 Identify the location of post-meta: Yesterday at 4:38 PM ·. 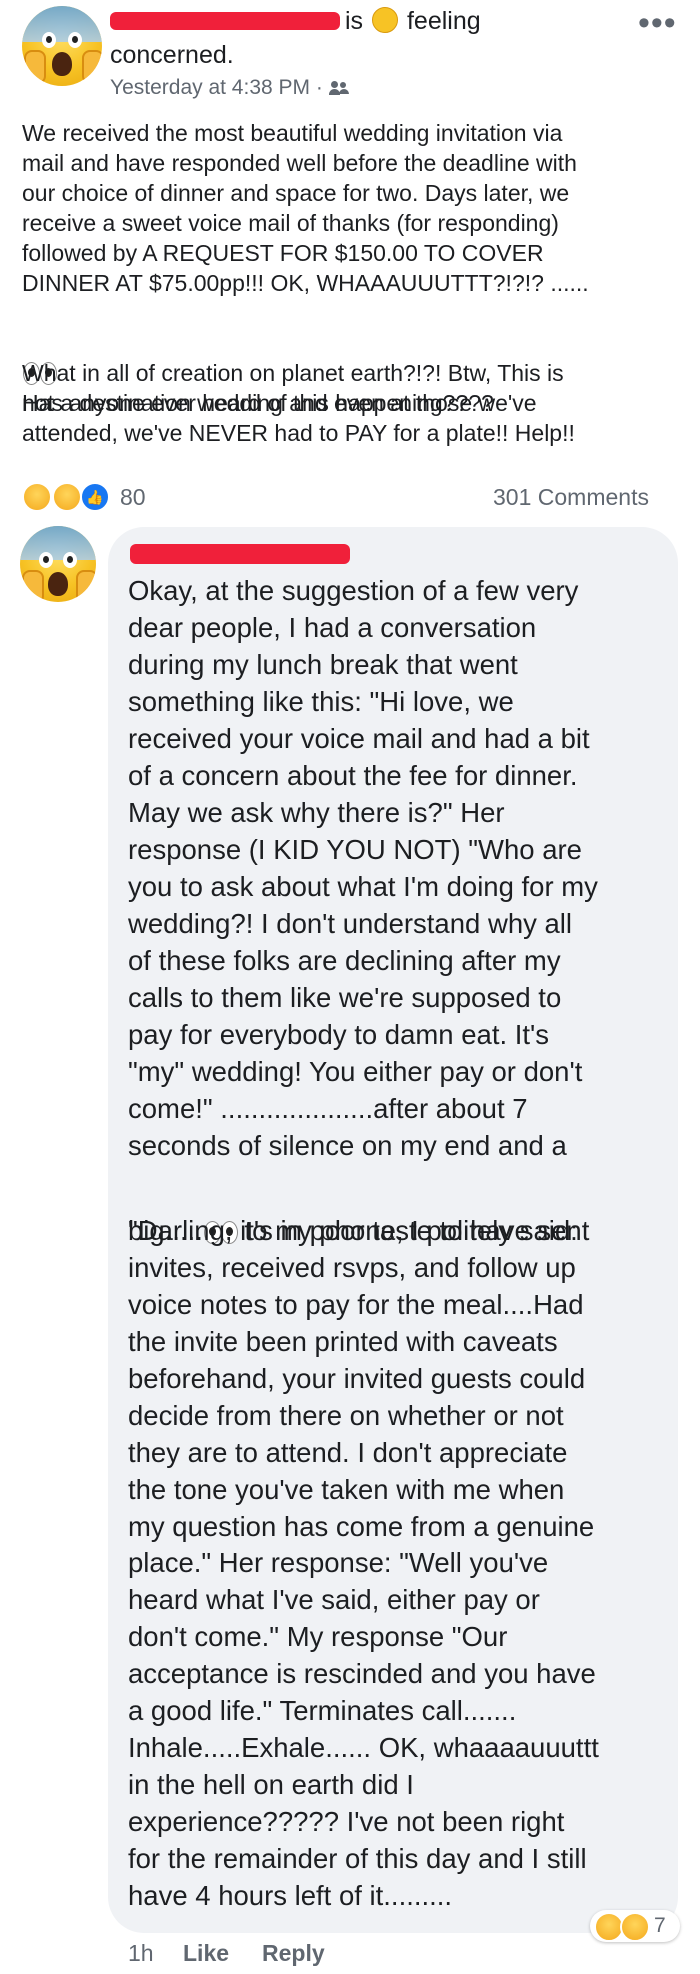
(229, 88).